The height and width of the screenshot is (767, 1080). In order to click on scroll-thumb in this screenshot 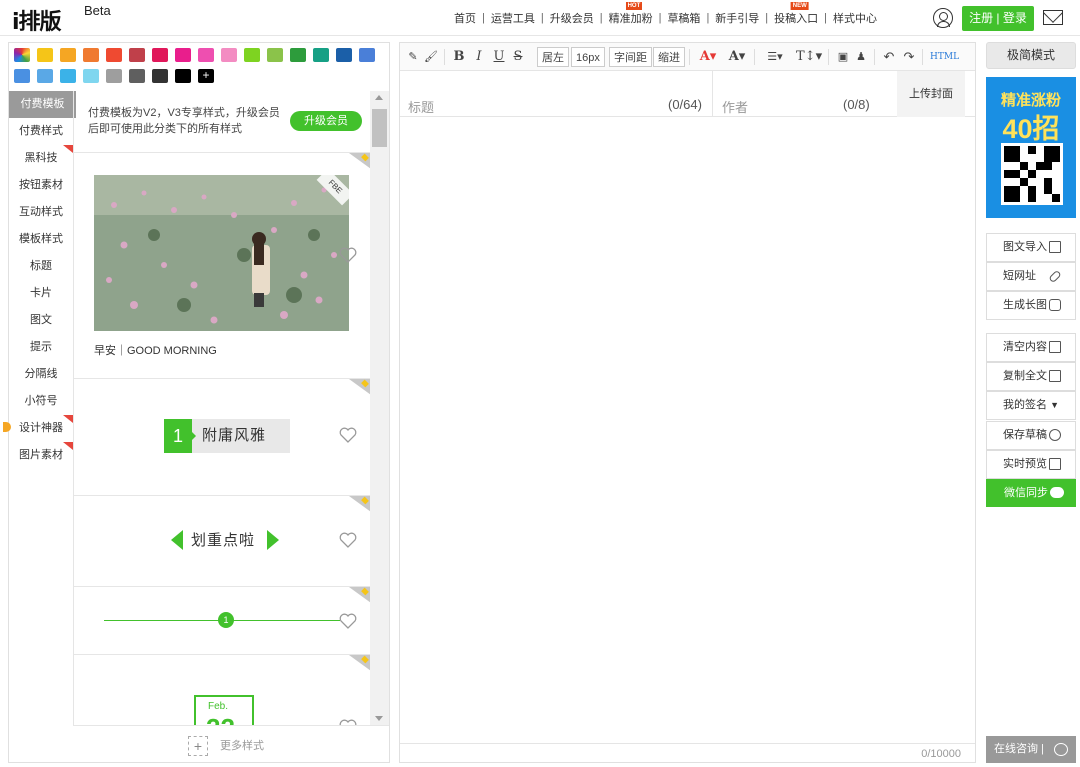, I will do `click(379, 128)`.